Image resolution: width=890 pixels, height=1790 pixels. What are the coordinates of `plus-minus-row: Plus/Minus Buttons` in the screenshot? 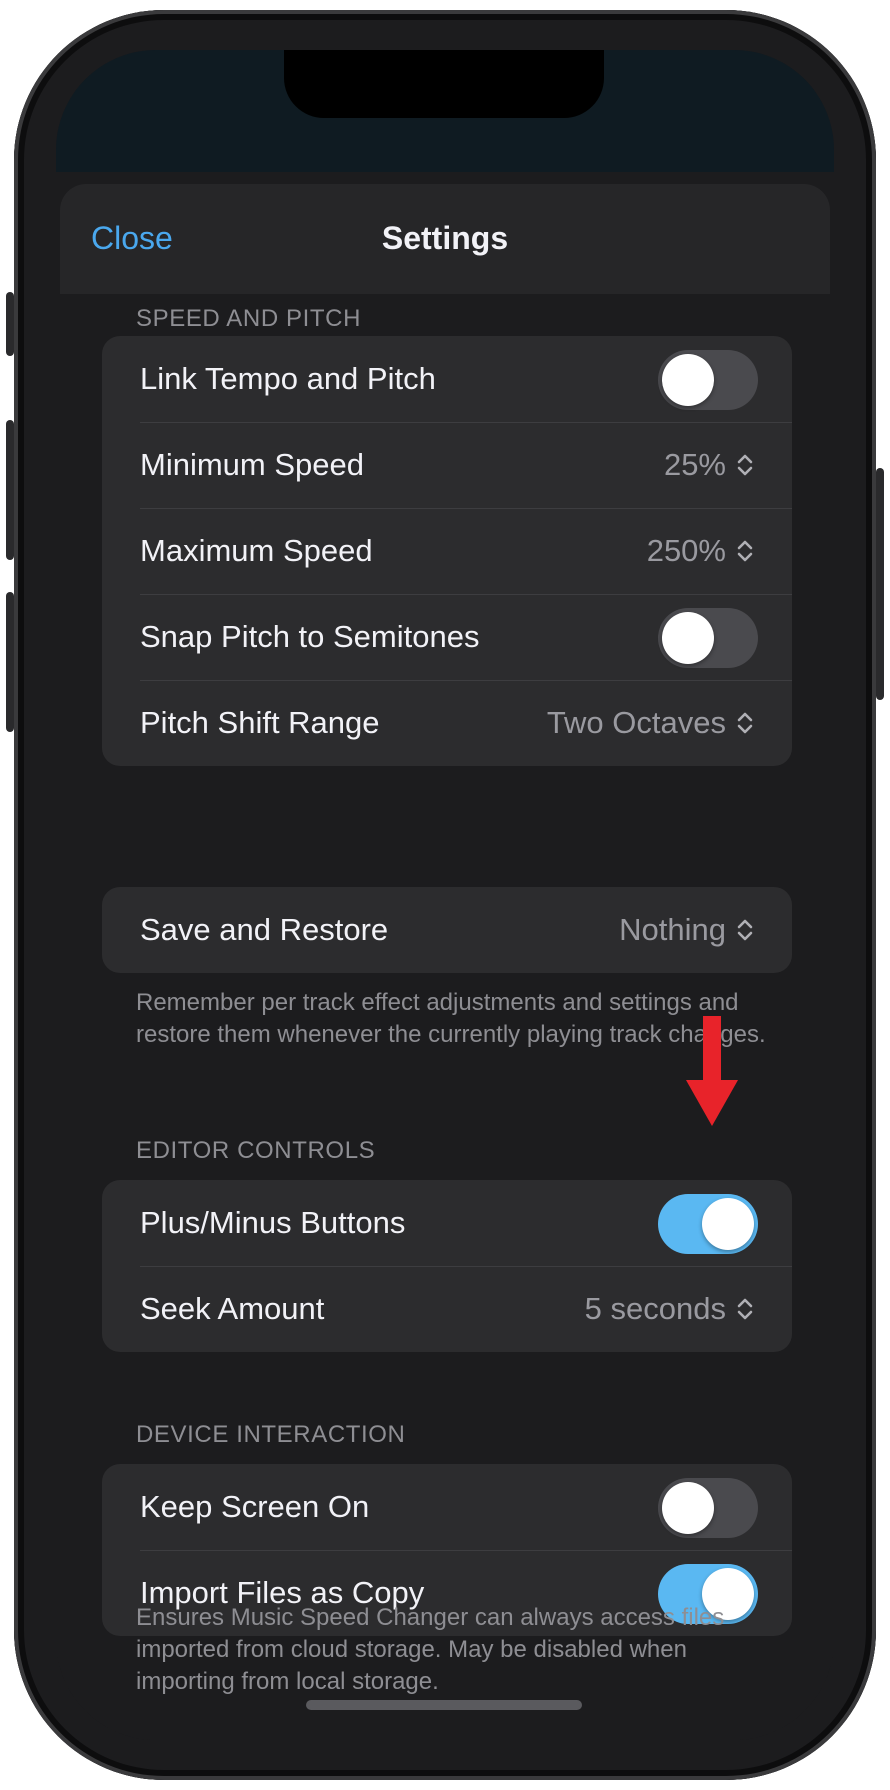 It's located at (447, 1223).